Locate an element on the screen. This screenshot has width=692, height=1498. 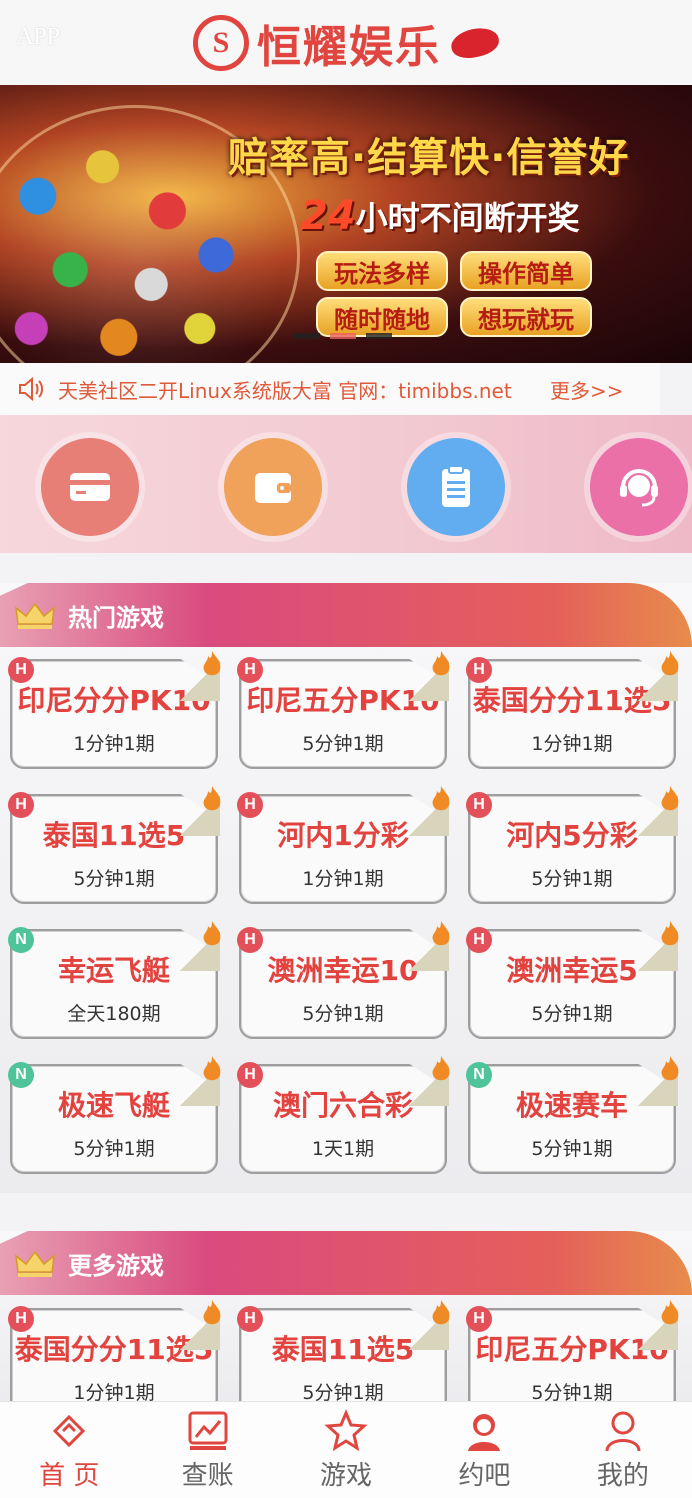
user-icon is located at coordinates (623, 1431).